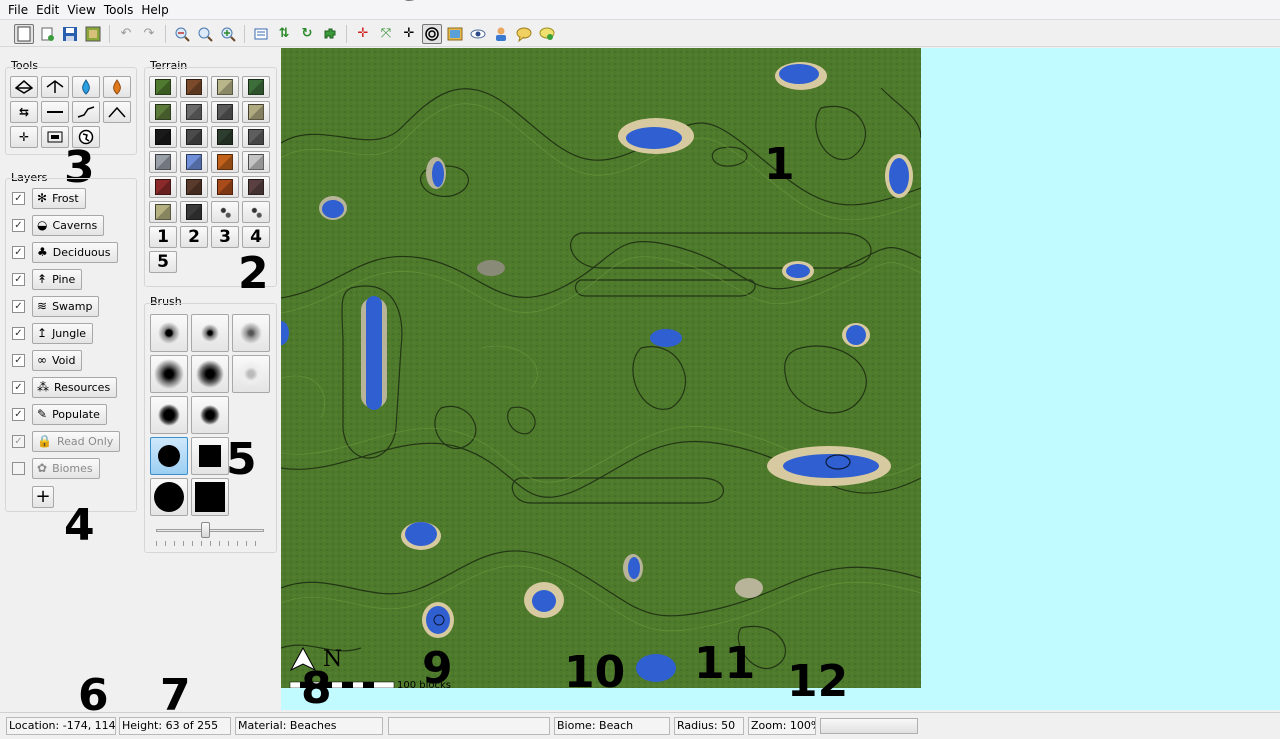 The width and height of the screenshot is (1280, 739). Describe the element at coordinates (43, 497) in the screenshot. I see `add-layer-button: +` at that location.